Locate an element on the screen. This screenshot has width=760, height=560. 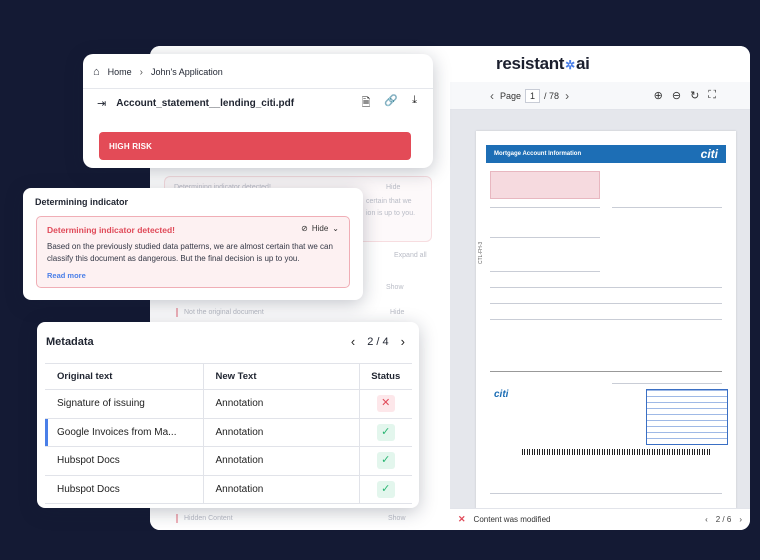
prev-page-icon: ‹ is located at coordinates (492, 96).